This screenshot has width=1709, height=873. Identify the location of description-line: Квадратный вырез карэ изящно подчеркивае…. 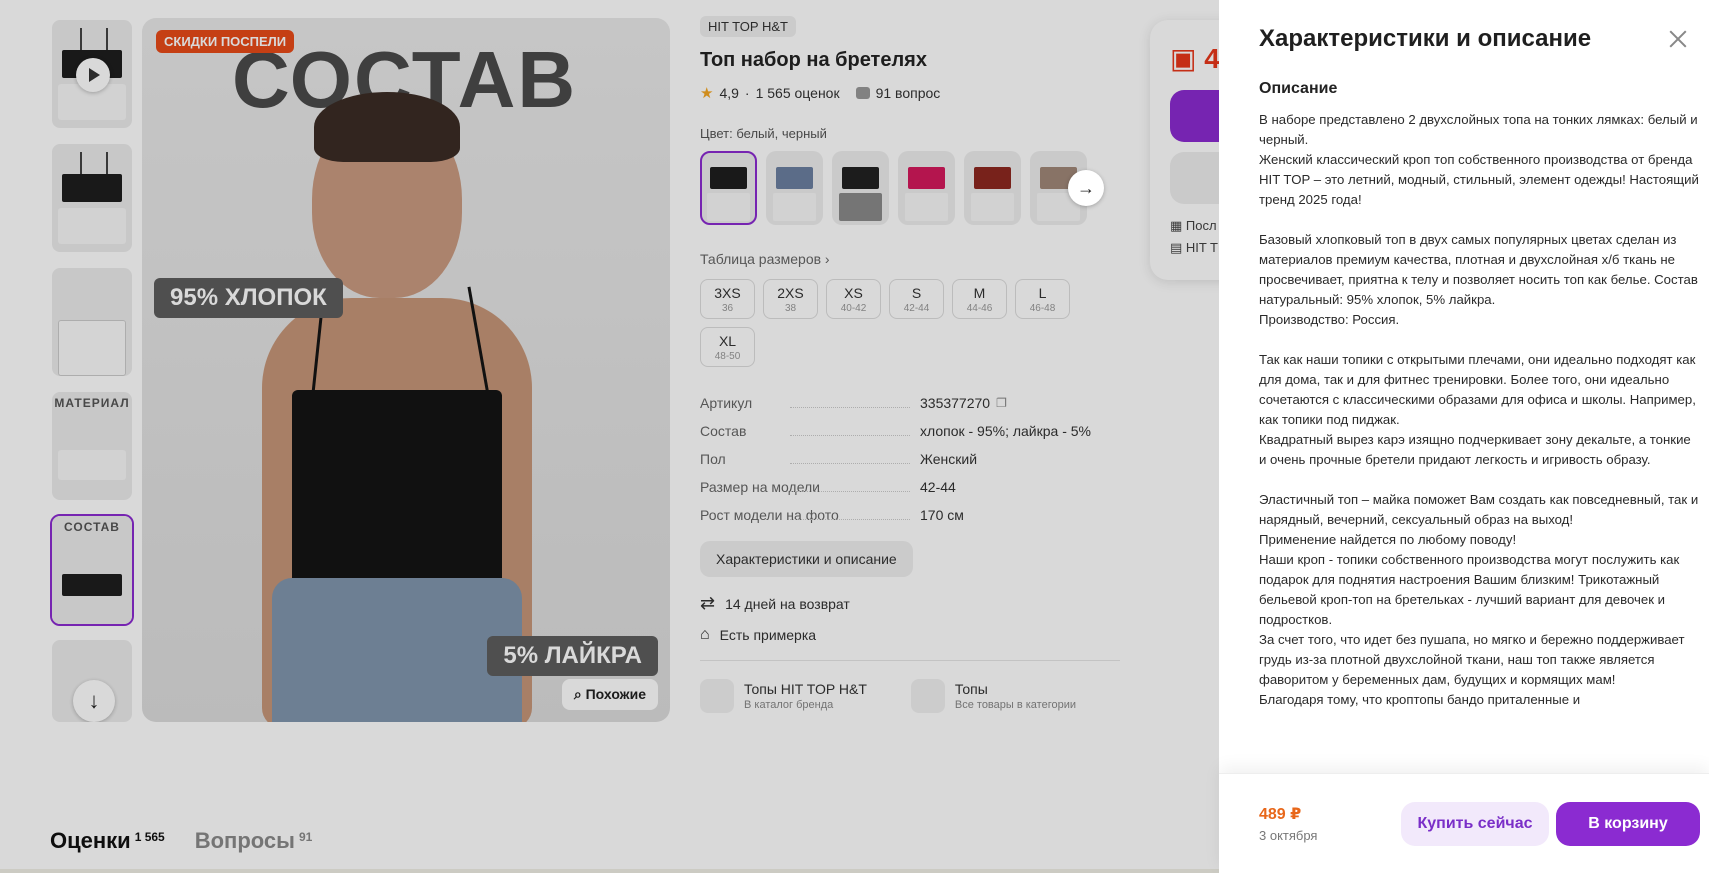
(1475, 449).